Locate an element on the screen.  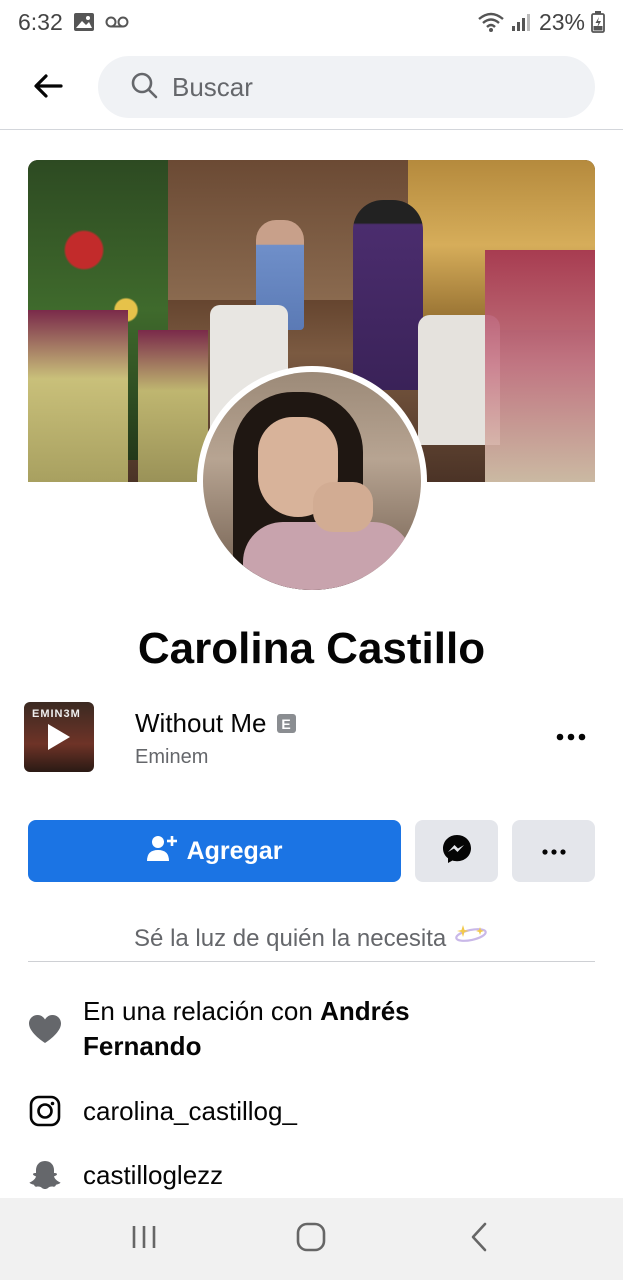
detail-instagram: carolina_castillog_ is located at coordinates (311, 1112).